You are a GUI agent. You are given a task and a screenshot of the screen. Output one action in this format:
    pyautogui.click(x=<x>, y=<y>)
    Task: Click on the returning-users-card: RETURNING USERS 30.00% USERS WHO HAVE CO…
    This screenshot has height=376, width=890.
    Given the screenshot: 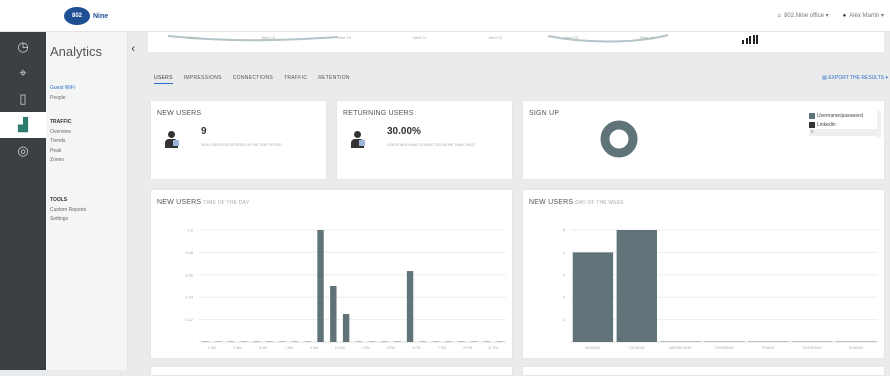 What is the action you would take?
    pyautogui.click(x=424, y=140)
    